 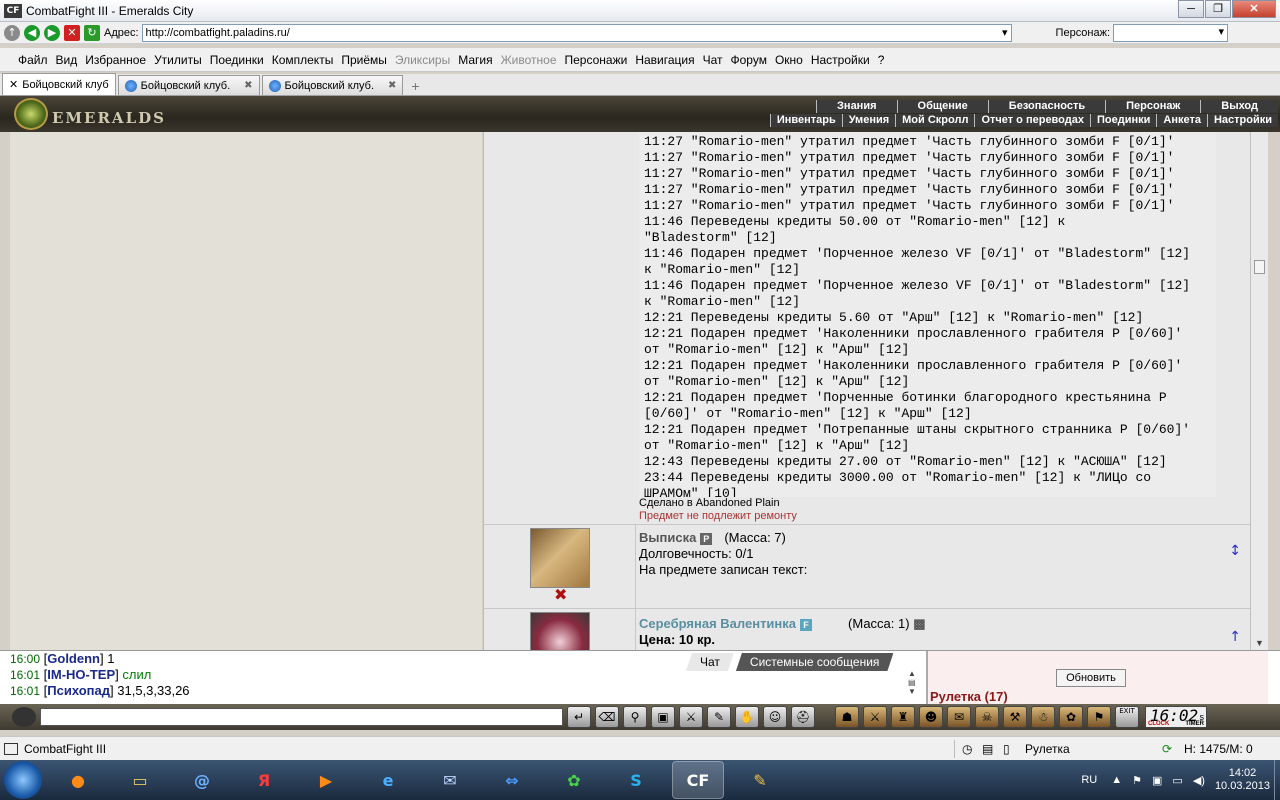 What do you see at coordinates (78, 780) in the screenshot?
I see `firefox-icon: ●` at bounding box center [78, 780].